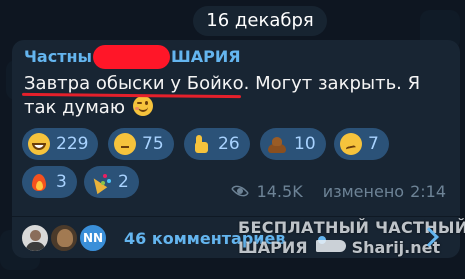 The image size is (465, 279). What do you see at coordinates (101, 182) in the screenshot?
I see `party-popper-icon` at bounding box center [101, 182].